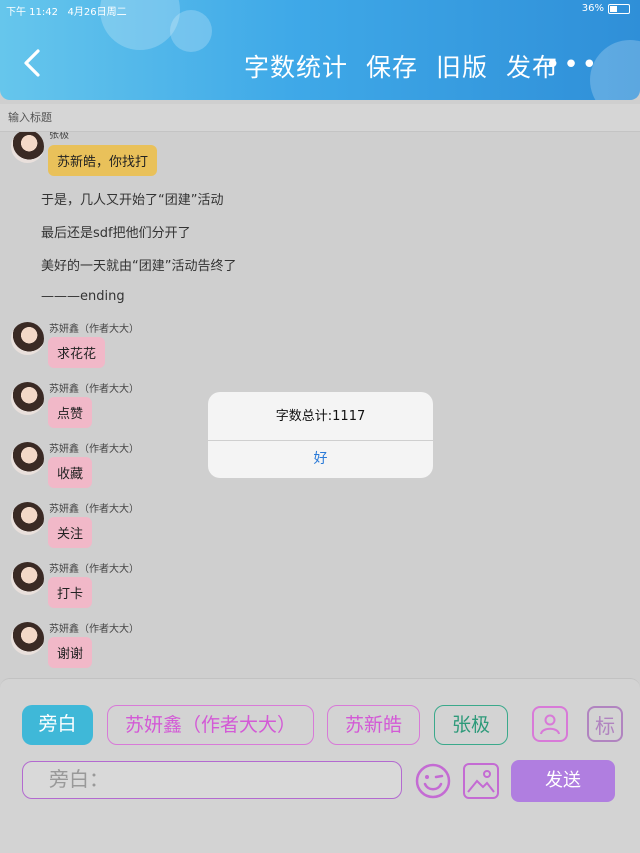 Image resolution: width=640 pixels, height=853 pixels. I want to click on old-version-button: 旧版, so click(462, 66).